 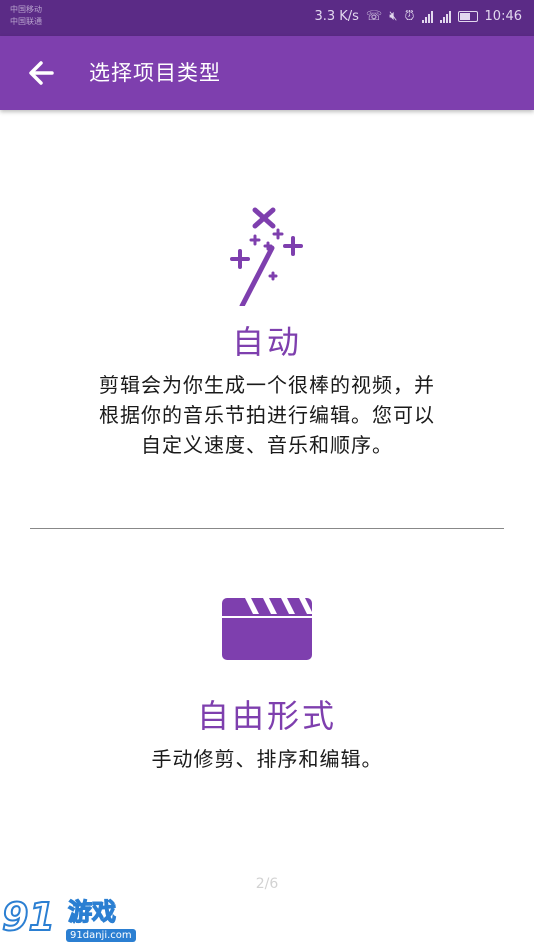 What do you see at coordinates (26, 9) in the screenshot?
I see `carrier-1: 中国移动` at bounding box center [26, 9].